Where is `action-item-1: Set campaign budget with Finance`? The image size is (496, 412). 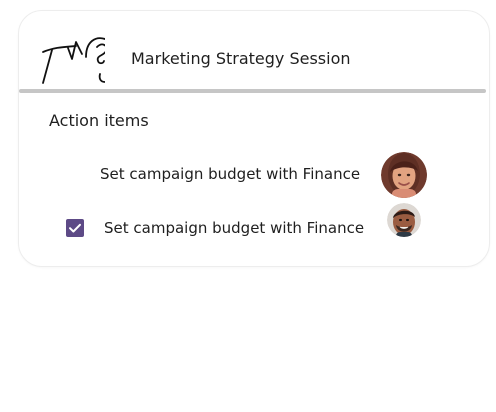 action-item-1: Set campaign budget with Finance is located at coordinates (254, 174).